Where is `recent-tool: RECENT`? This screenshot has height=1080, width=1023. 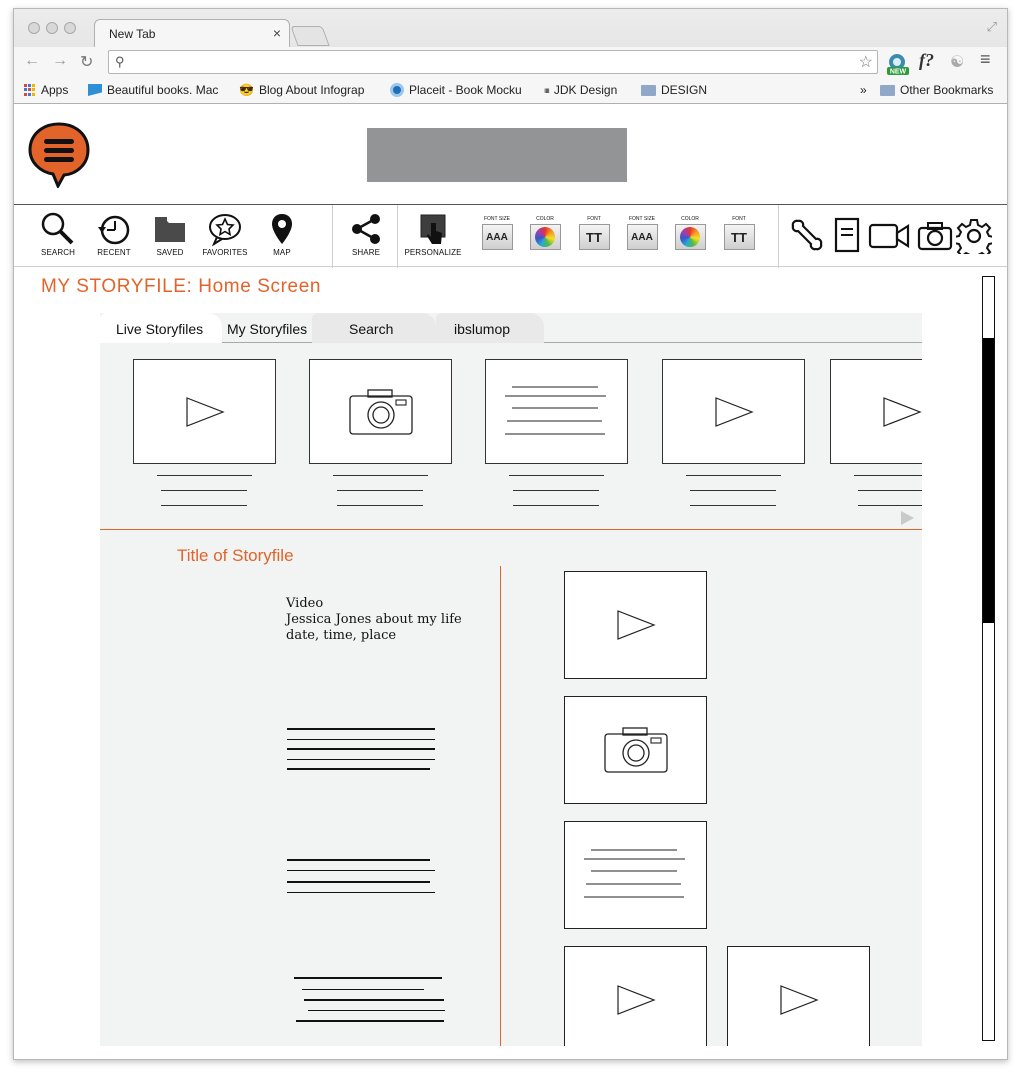 recent-tool: RECENT is located at coordinates (114, 234).